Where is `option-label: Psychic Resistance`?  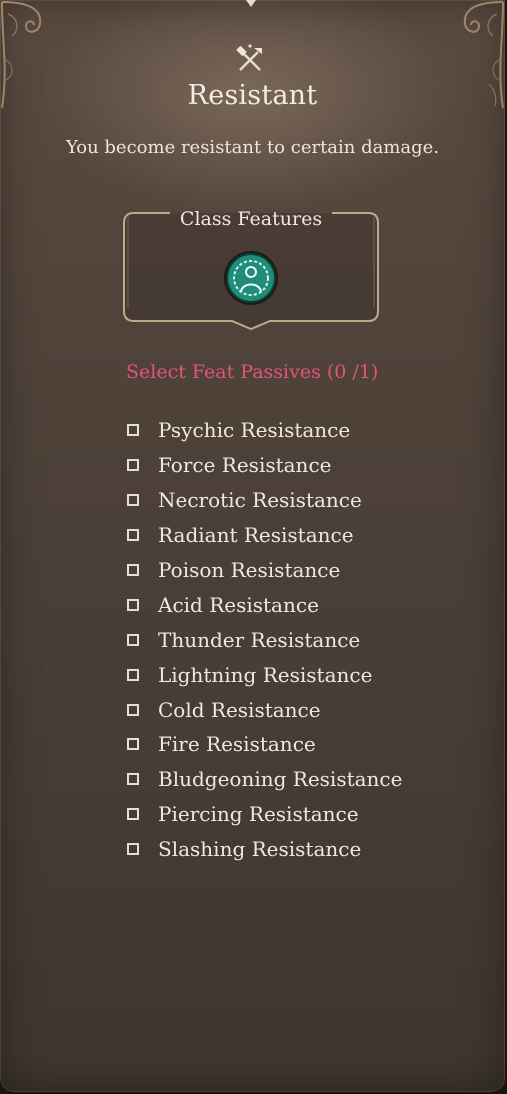
option-label: Psychic Resistance is located at coordinates (254, 430).